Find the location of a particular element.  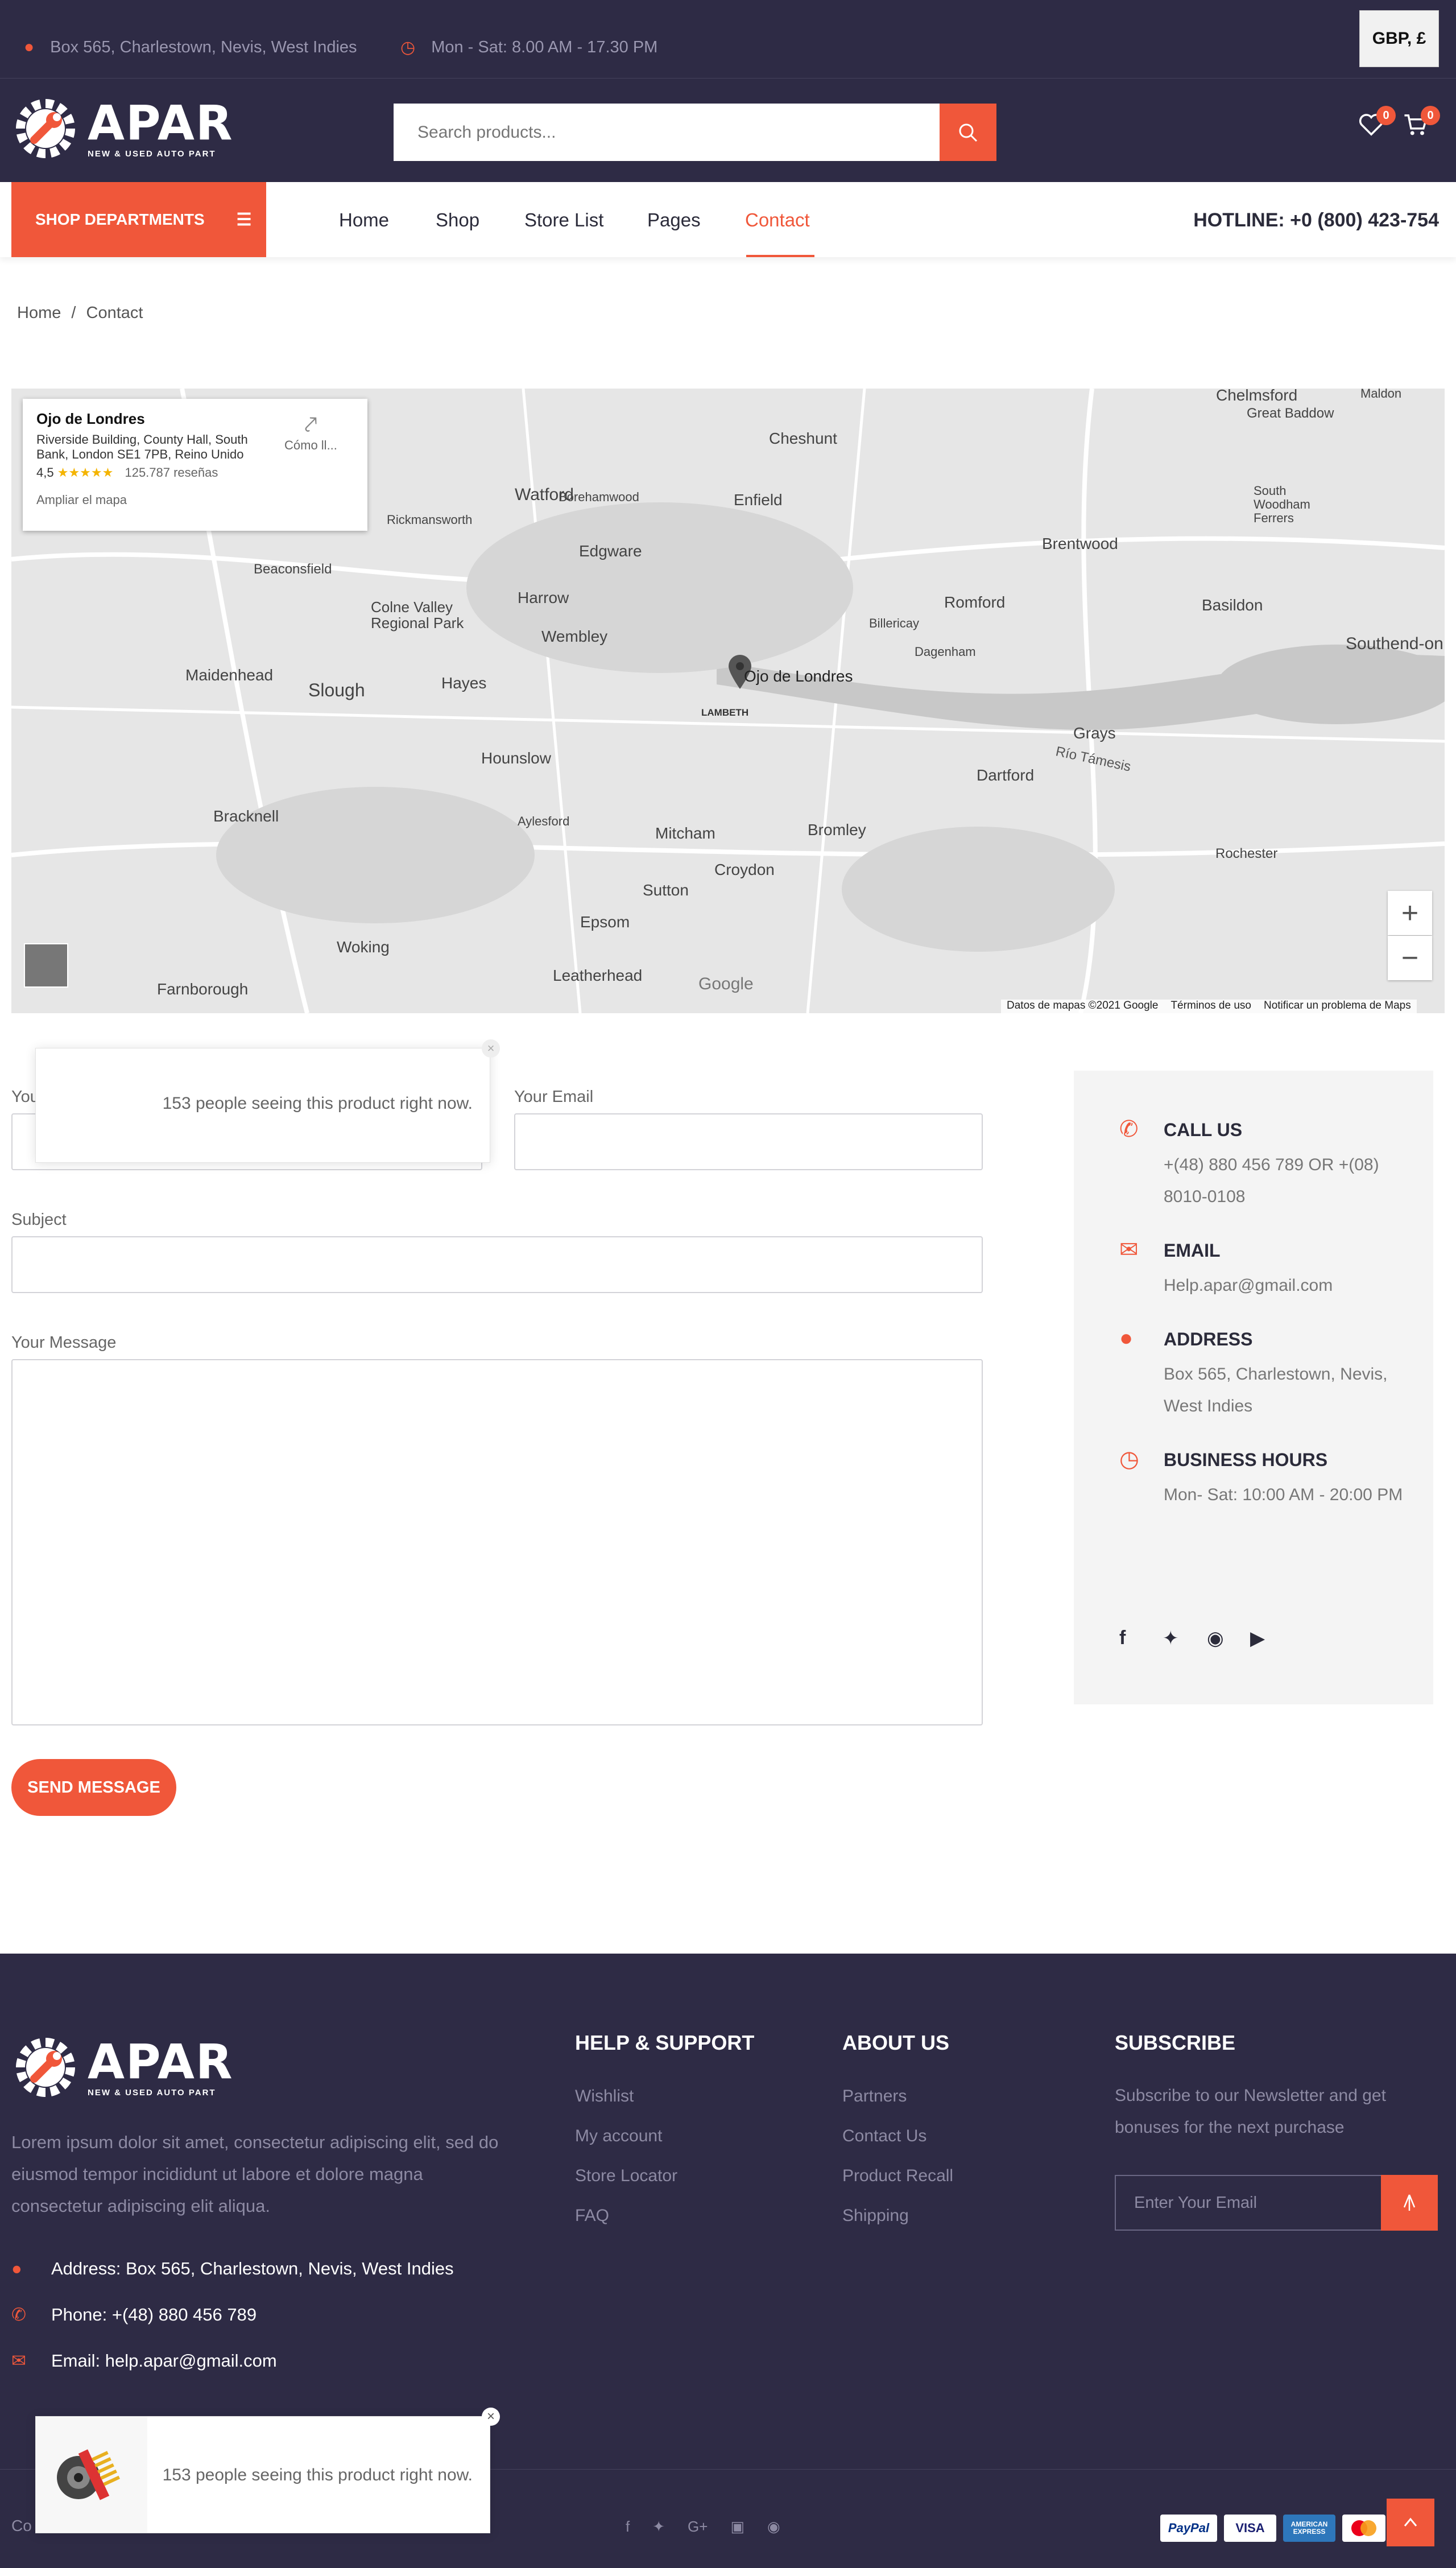

map-town: Wembley is located at coordinates (574, 636).